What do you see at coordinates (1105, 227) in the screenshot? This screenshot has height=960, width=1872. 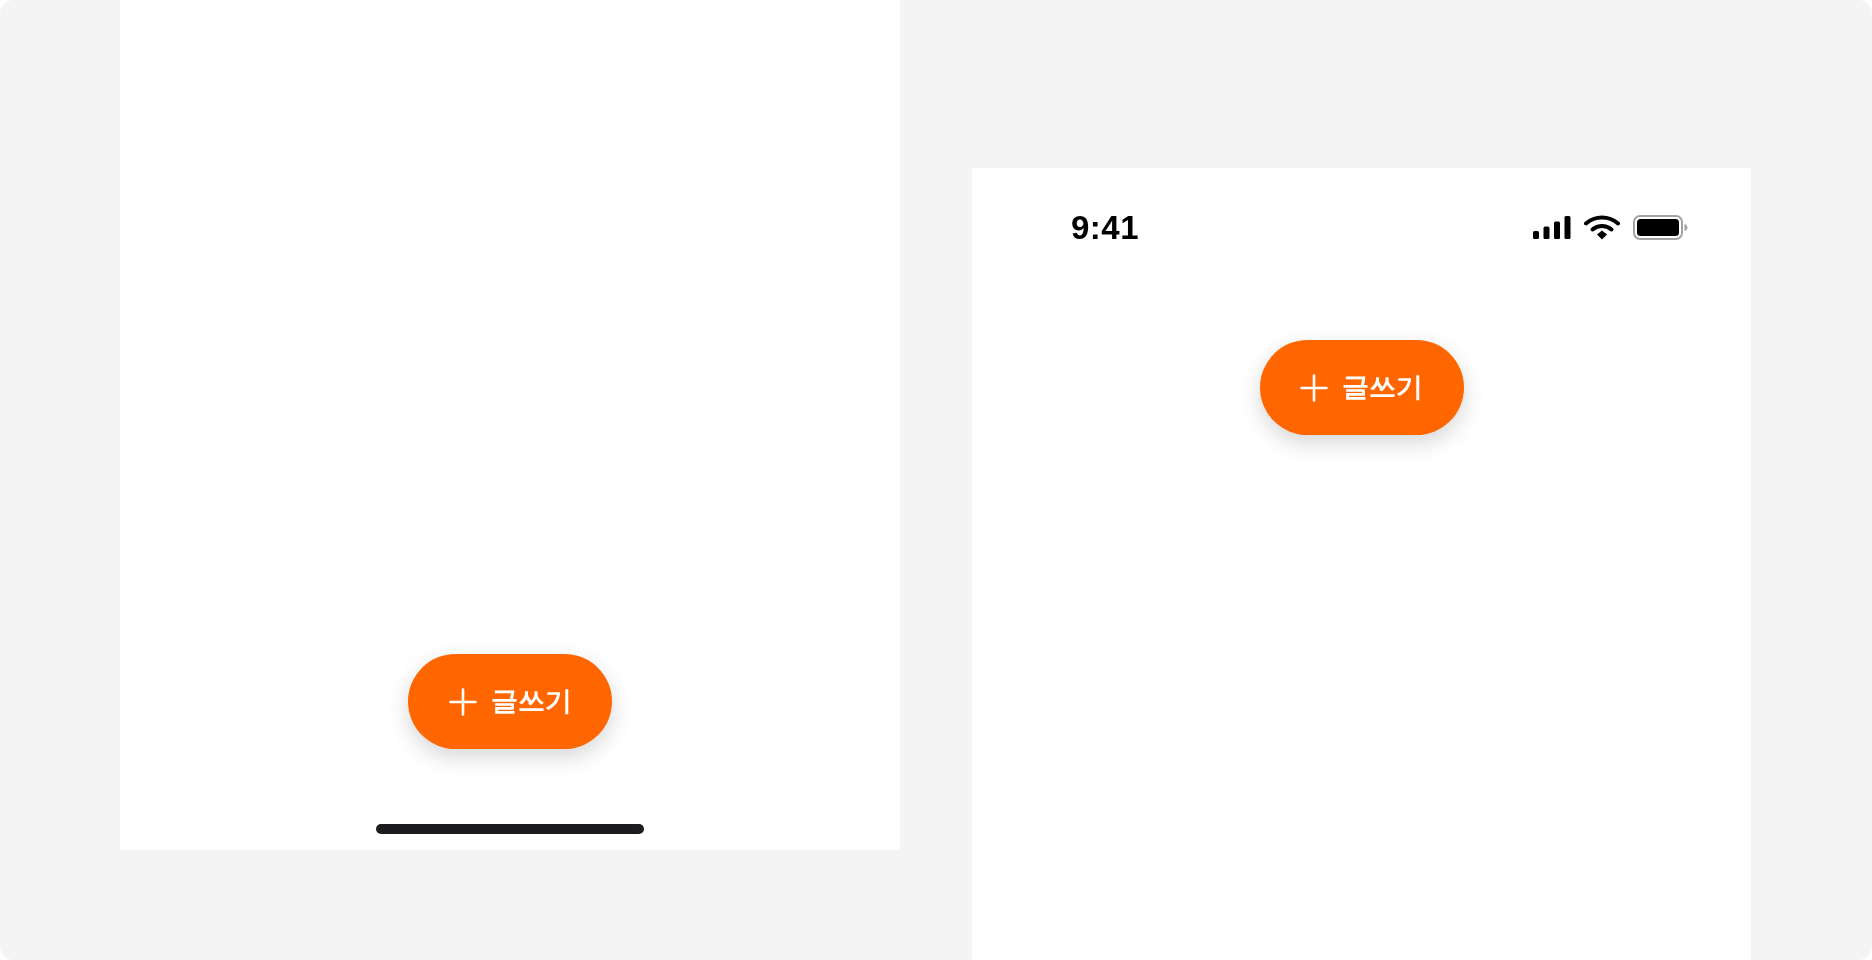 I see `status-time: 9:41` at bounding box center [1105, 227].